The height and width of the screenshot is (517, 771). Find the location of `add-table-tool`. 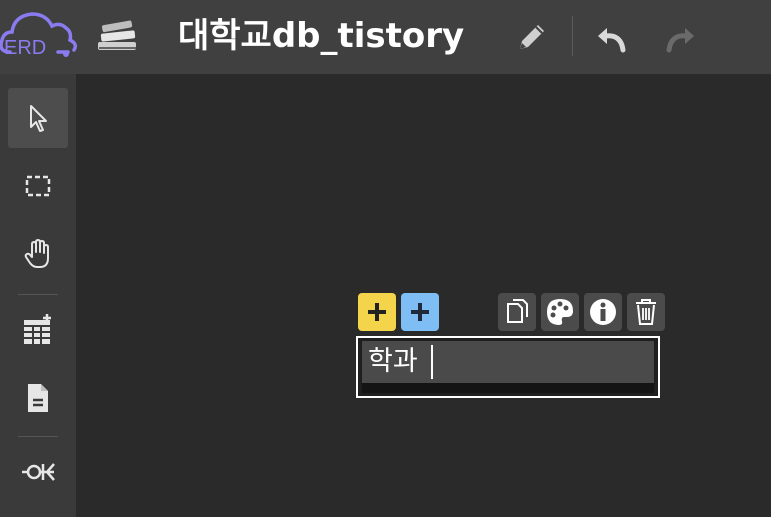

add-table-tool is located at coordinates (38, 330).